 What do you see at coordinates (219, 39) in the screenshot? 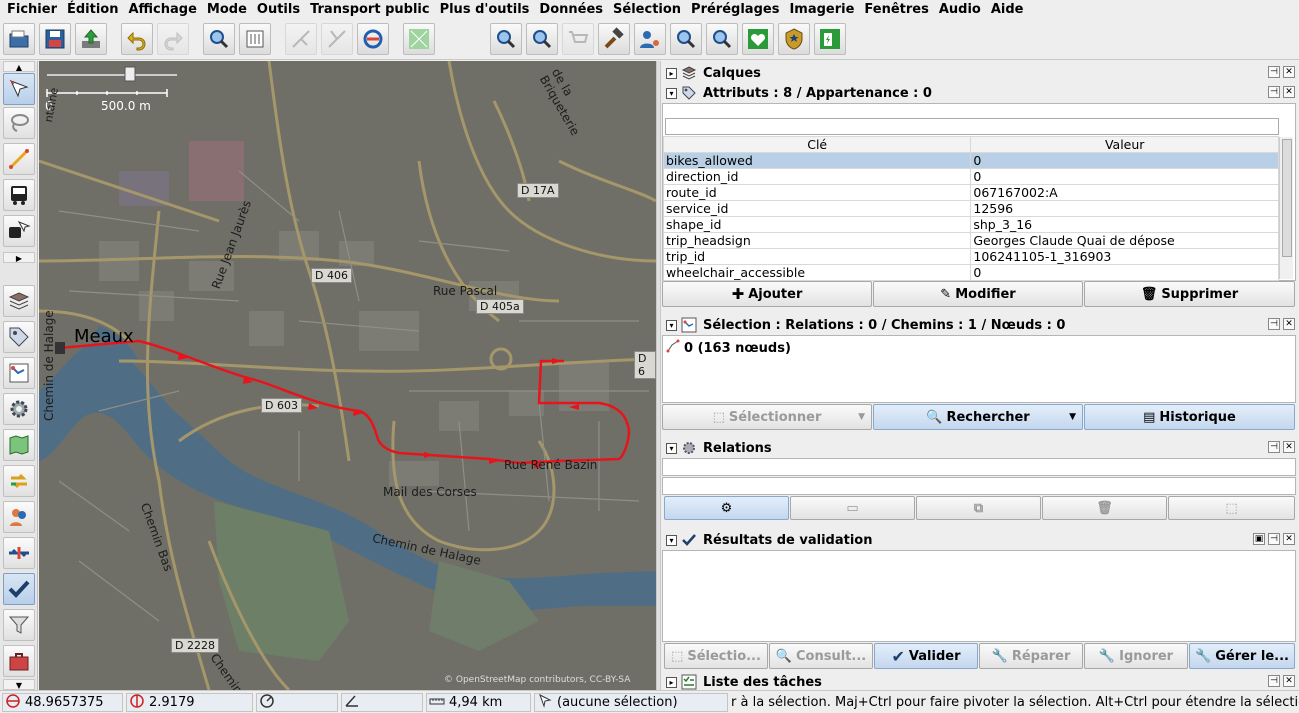
I see `zoom-button` at bounding box center [219, 39].